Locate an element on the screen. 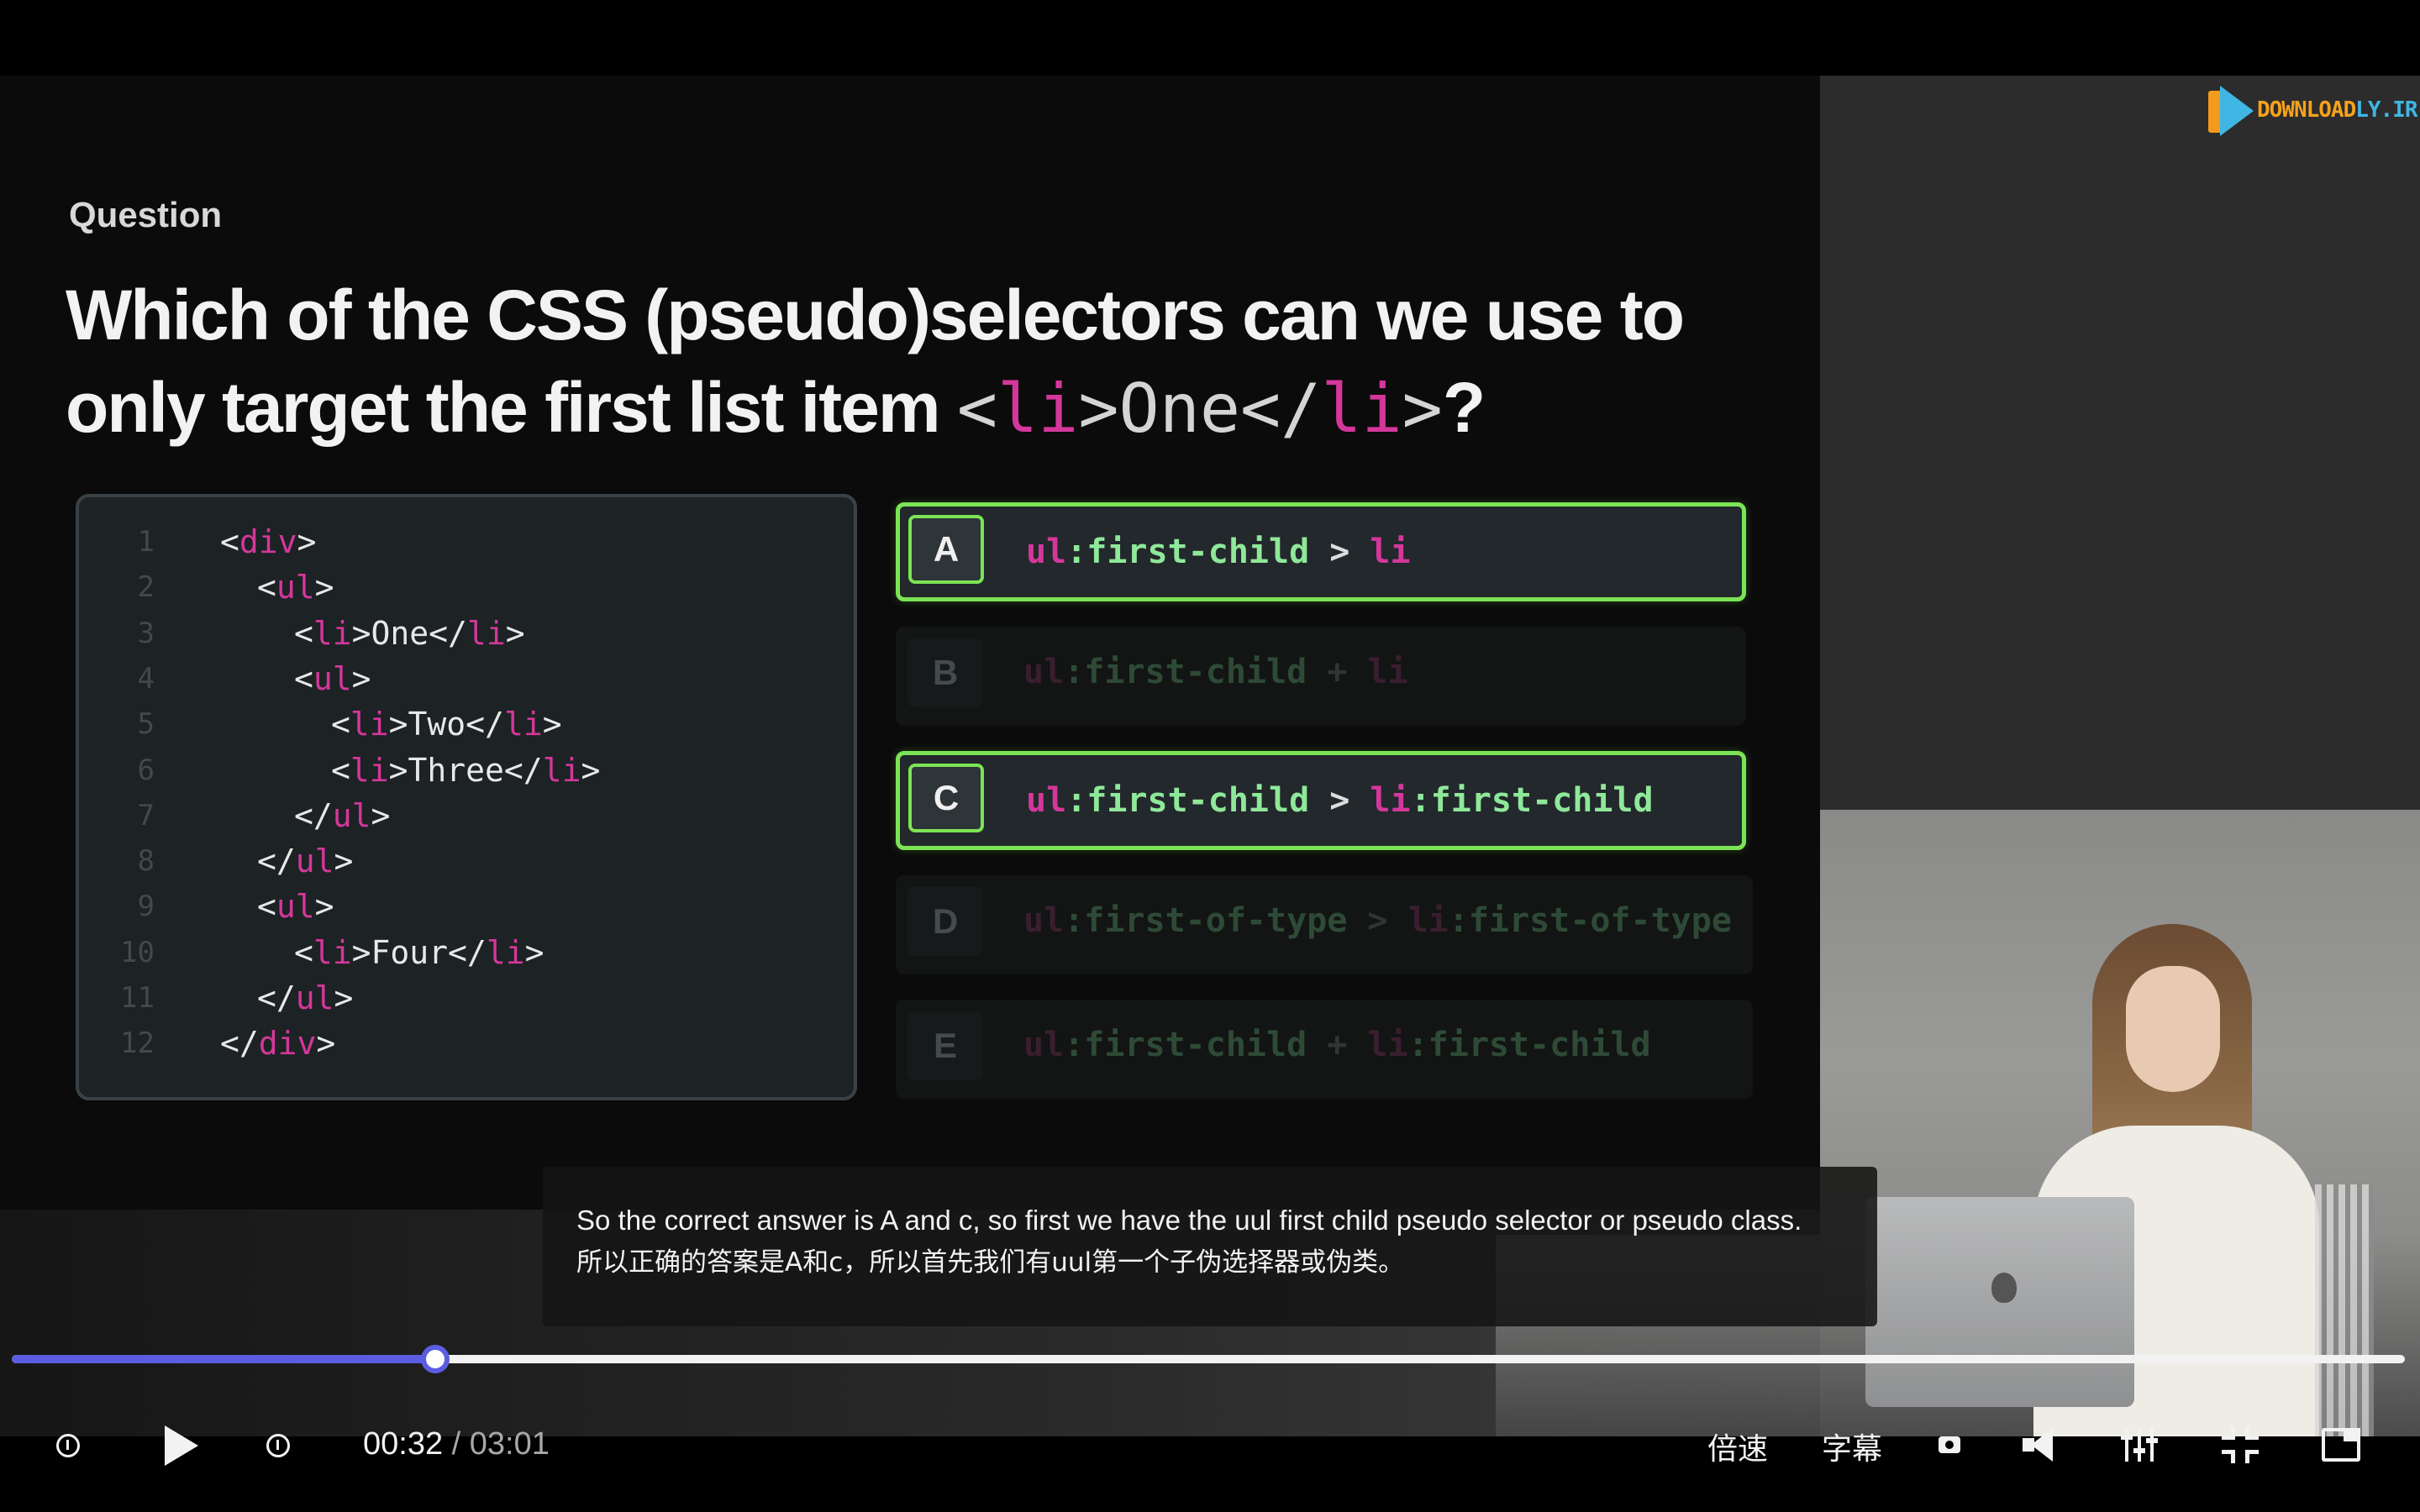 This screenshot has height=1512, width=2420. play-button is located at coordinates (181, 1445).